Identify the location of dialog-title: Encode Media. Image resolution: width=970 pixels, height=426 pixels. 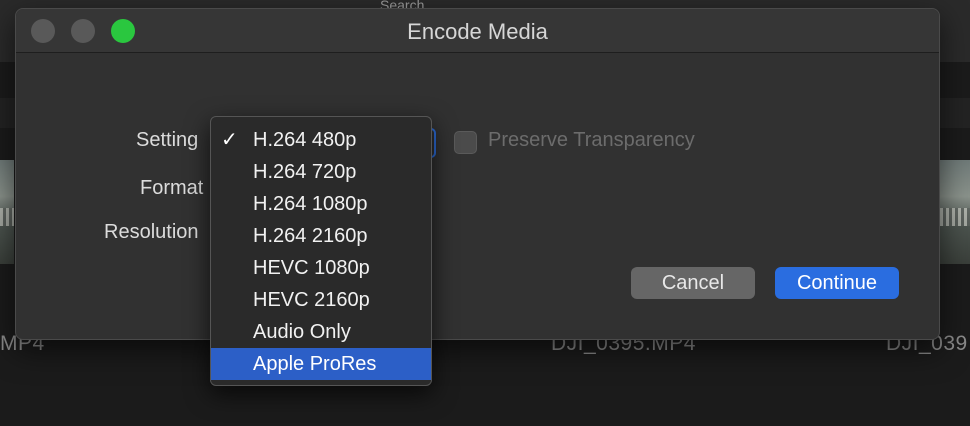
(477, 31).